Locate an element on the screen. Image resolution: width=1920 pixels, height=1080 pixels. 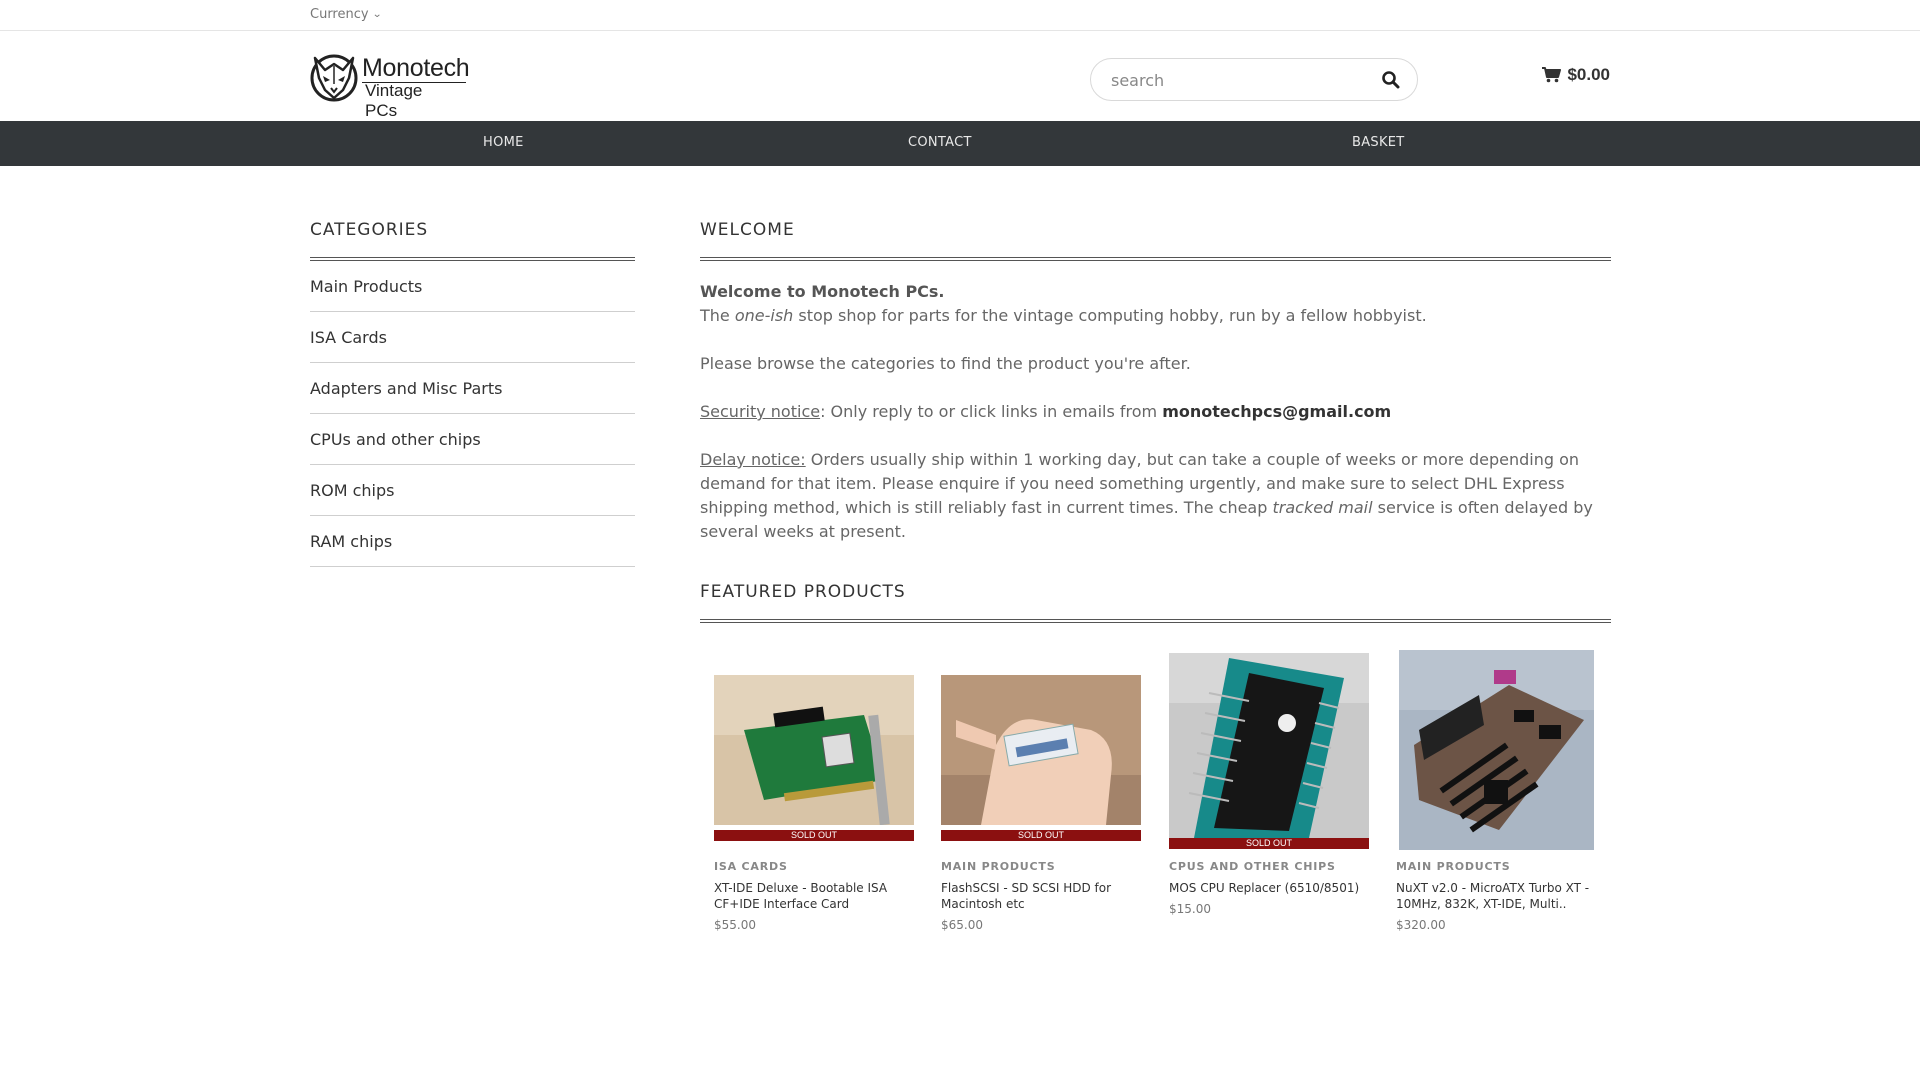
site-logo: Monotech Vintage PCs is located at coordinates (389, 85).